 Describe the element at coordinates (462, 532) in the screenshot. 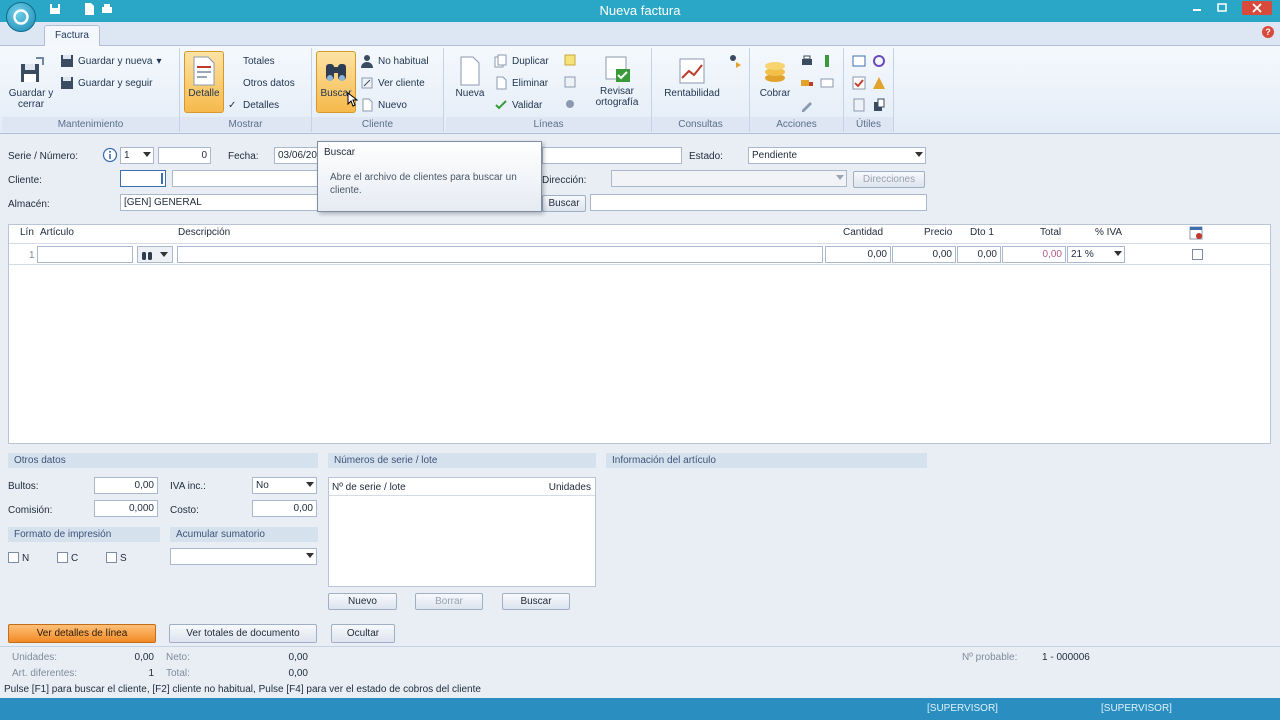

I see `serie-lote-list: Nº de serie / lote Unidades` at that location.